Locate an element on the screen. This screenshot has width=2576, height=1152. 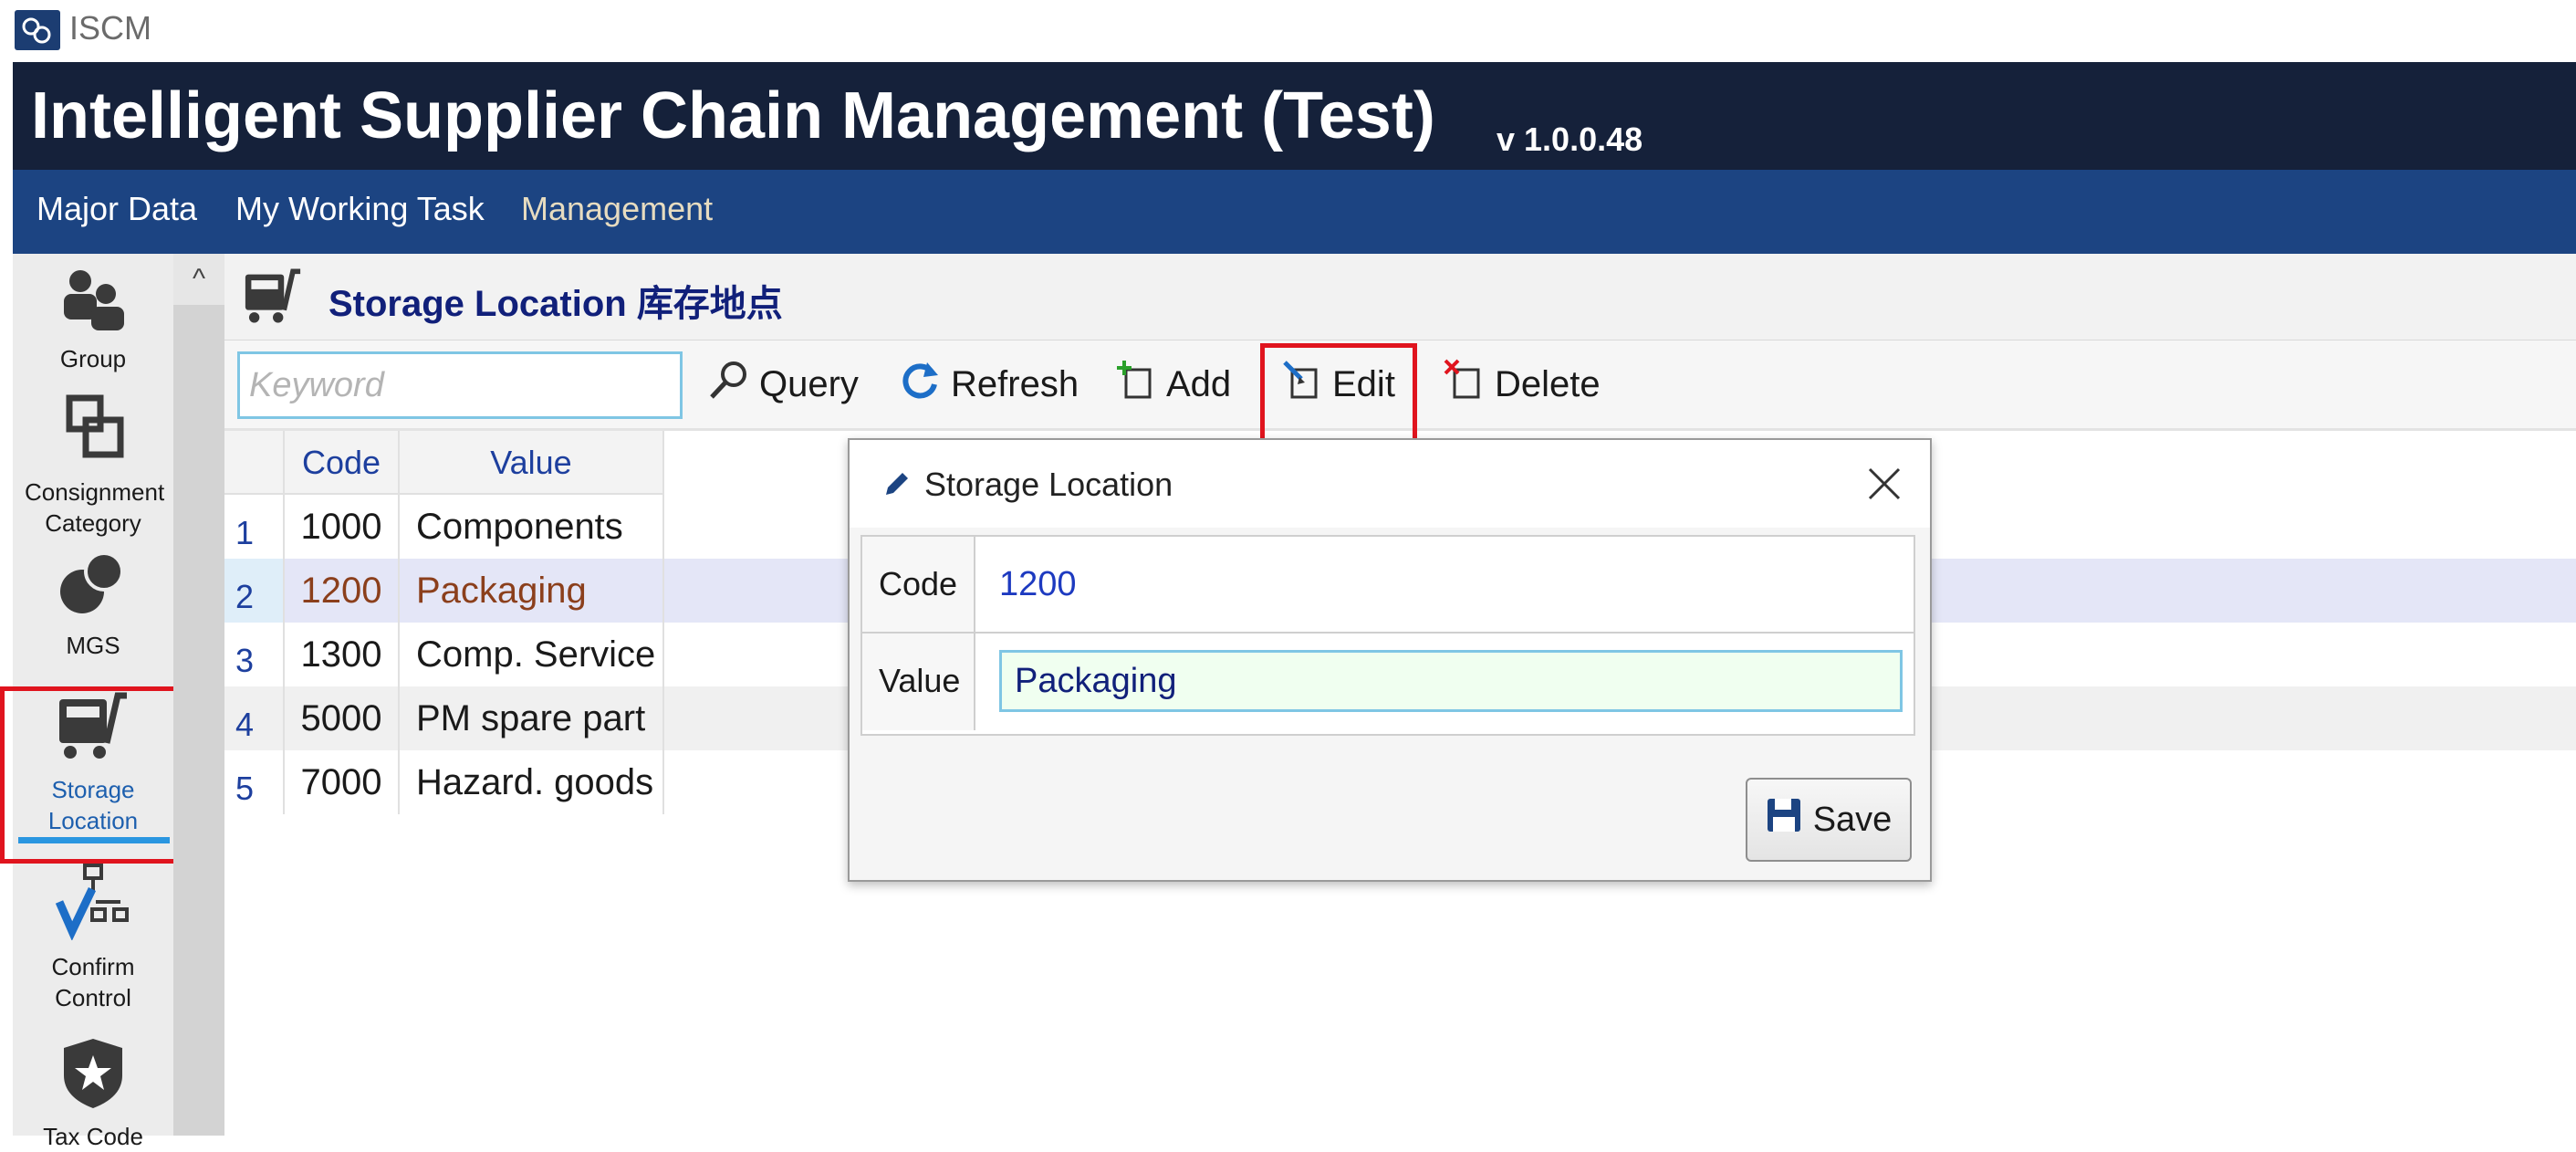
form-row-code: Code 1200 is located at coordinates (1388, 585).